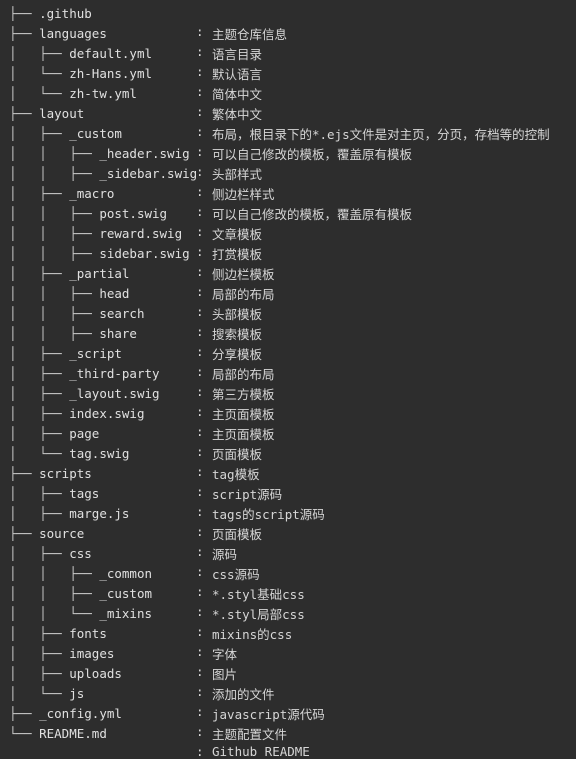 The image size is (576, 759). I want to click on tree-row: │ │ ├── _common: *.styl基础css, so click(288, 583).